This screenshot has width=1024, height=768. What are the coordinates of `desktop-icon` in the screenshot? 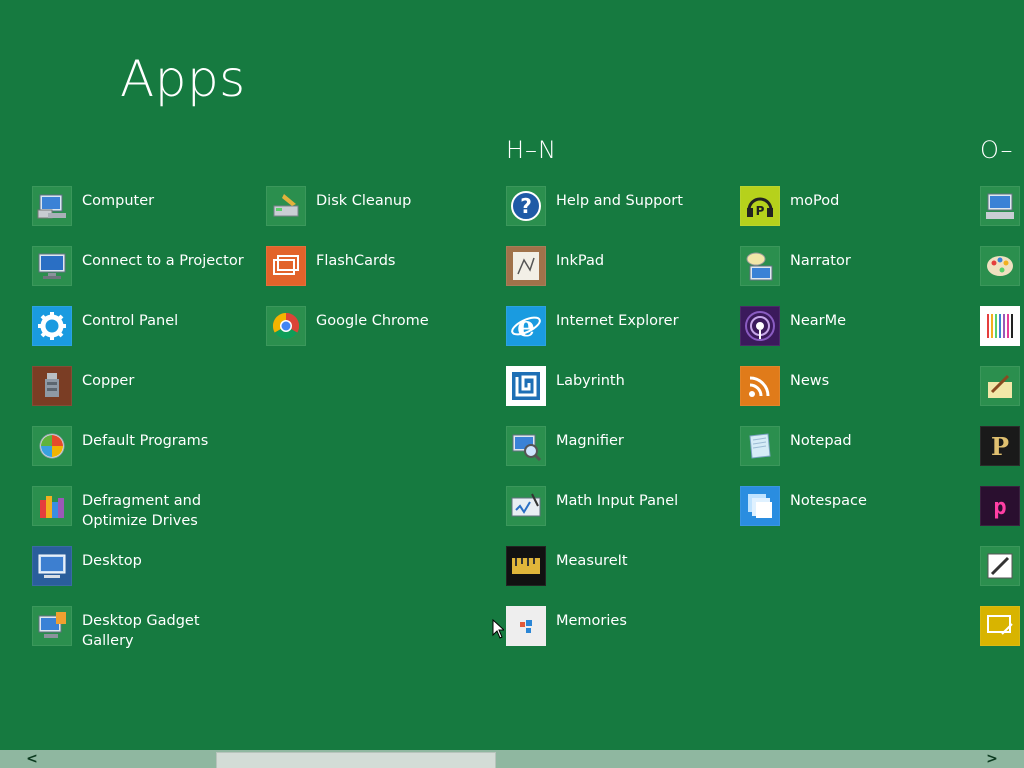 It's located at (52, 566).